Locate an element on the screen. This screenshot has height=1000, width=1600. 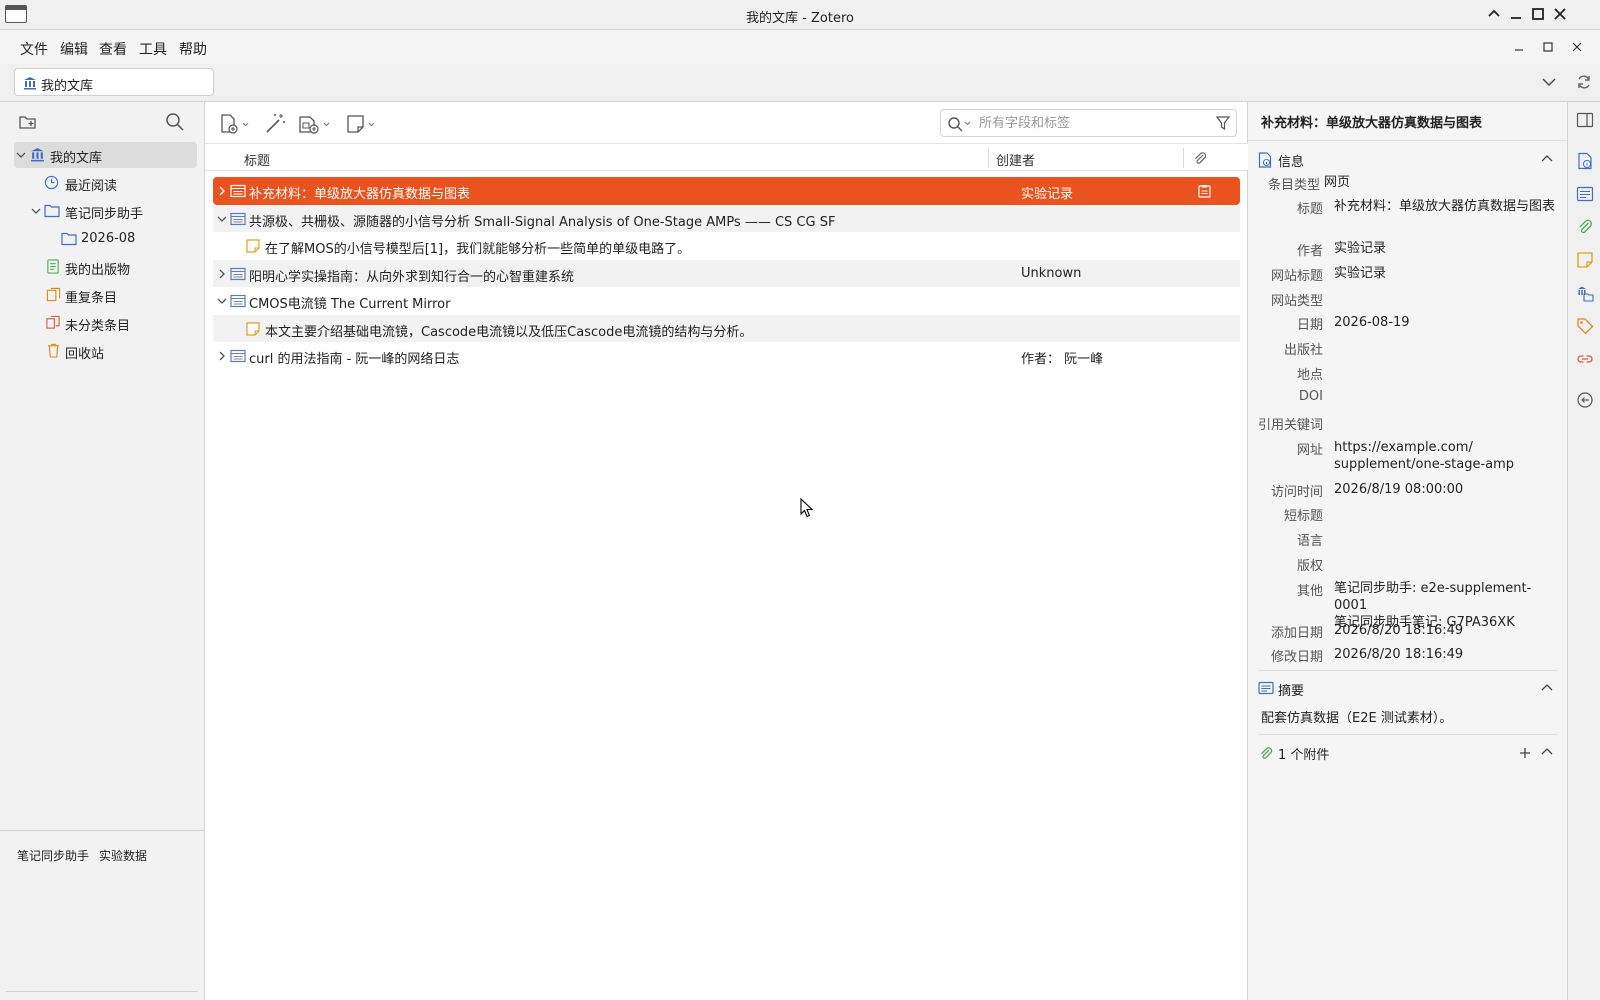
menu-file: 文件 is located at coordinates (34, 49).